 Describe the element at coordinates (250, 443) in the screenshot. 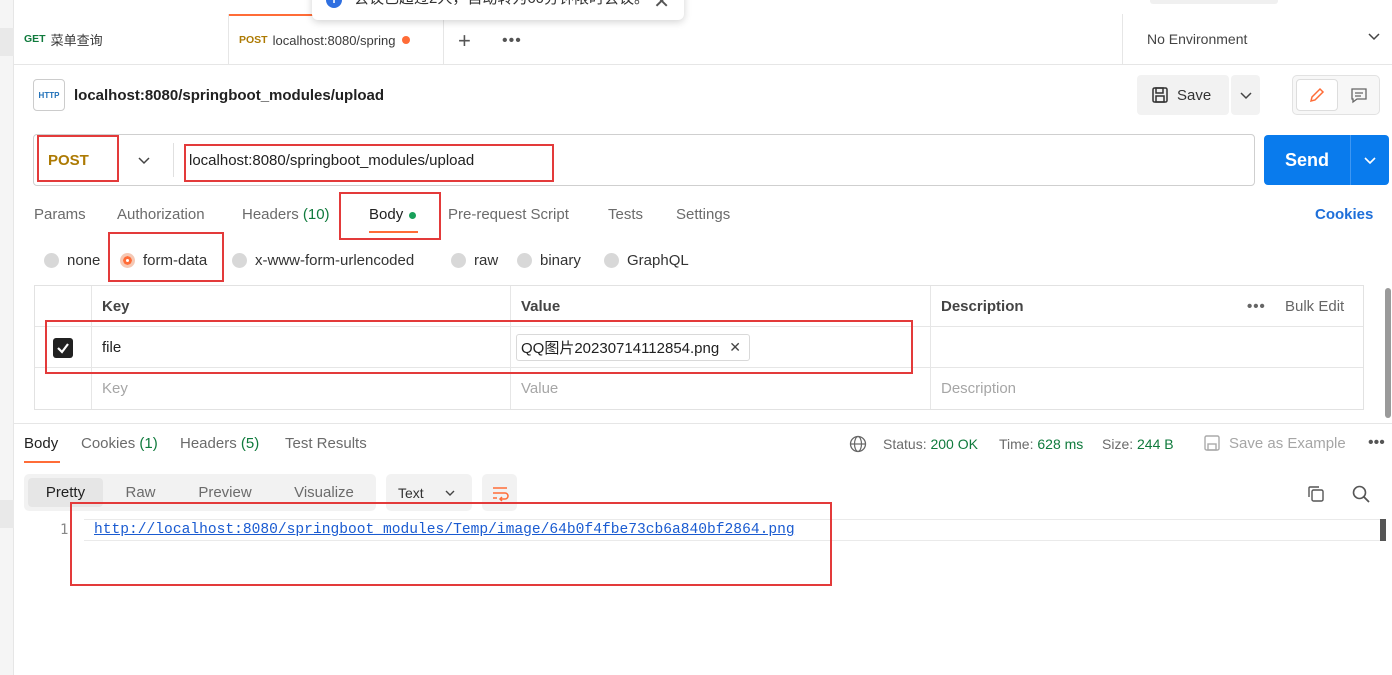

I see `response-headers-count: (5)` at that location.